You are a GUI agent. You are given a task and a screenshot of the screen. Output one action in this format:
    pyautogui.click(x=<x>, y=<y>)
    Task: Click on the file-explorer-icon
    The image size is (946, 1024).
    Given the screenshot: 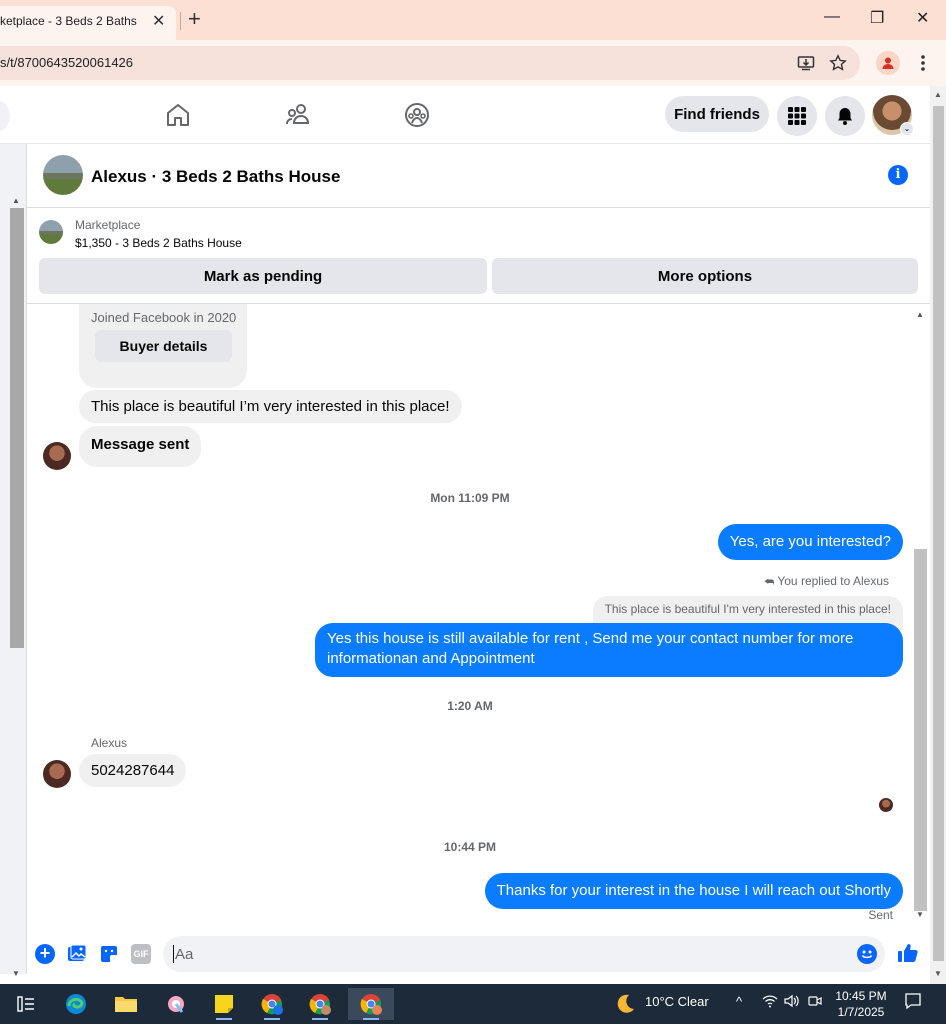 What is the action you would take?
    pyautogui.click(x=126, y=1004)
    